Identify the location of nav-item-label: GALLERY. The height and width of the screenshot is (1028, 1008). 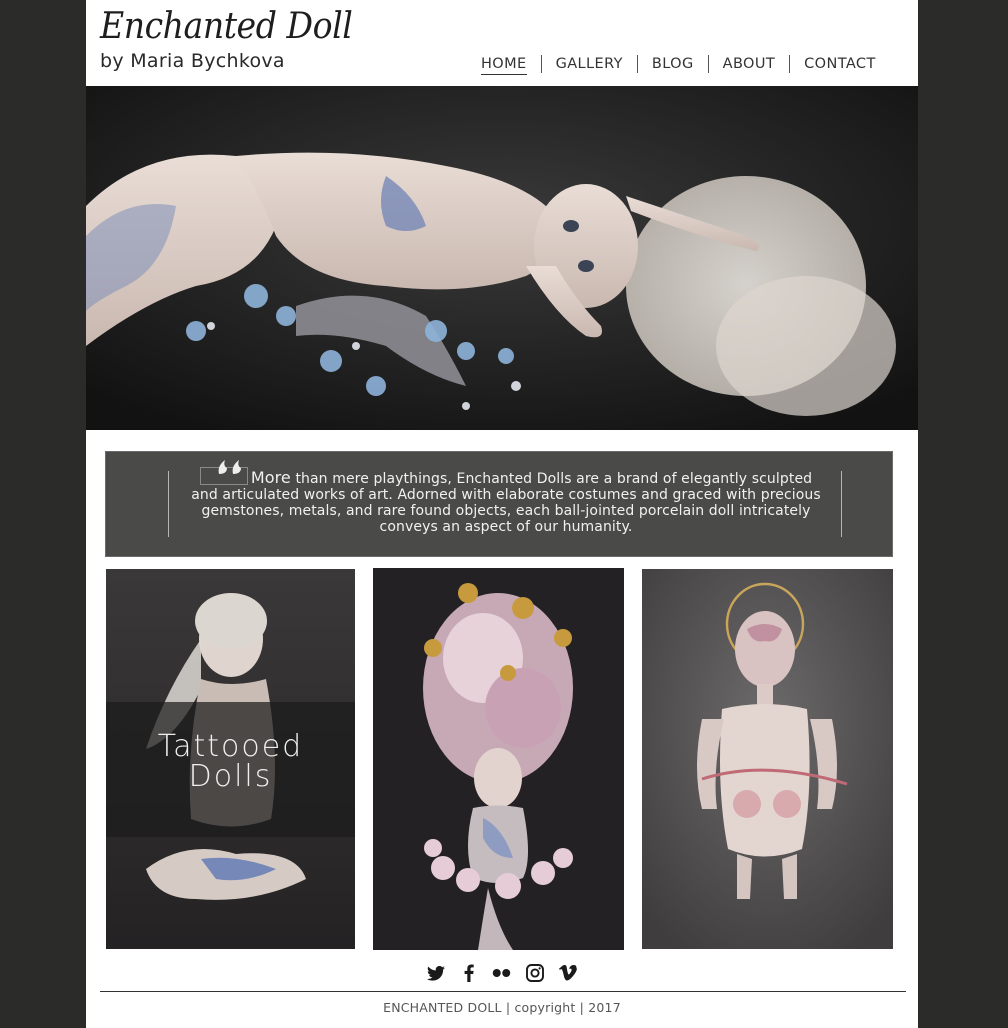
(589, 64).